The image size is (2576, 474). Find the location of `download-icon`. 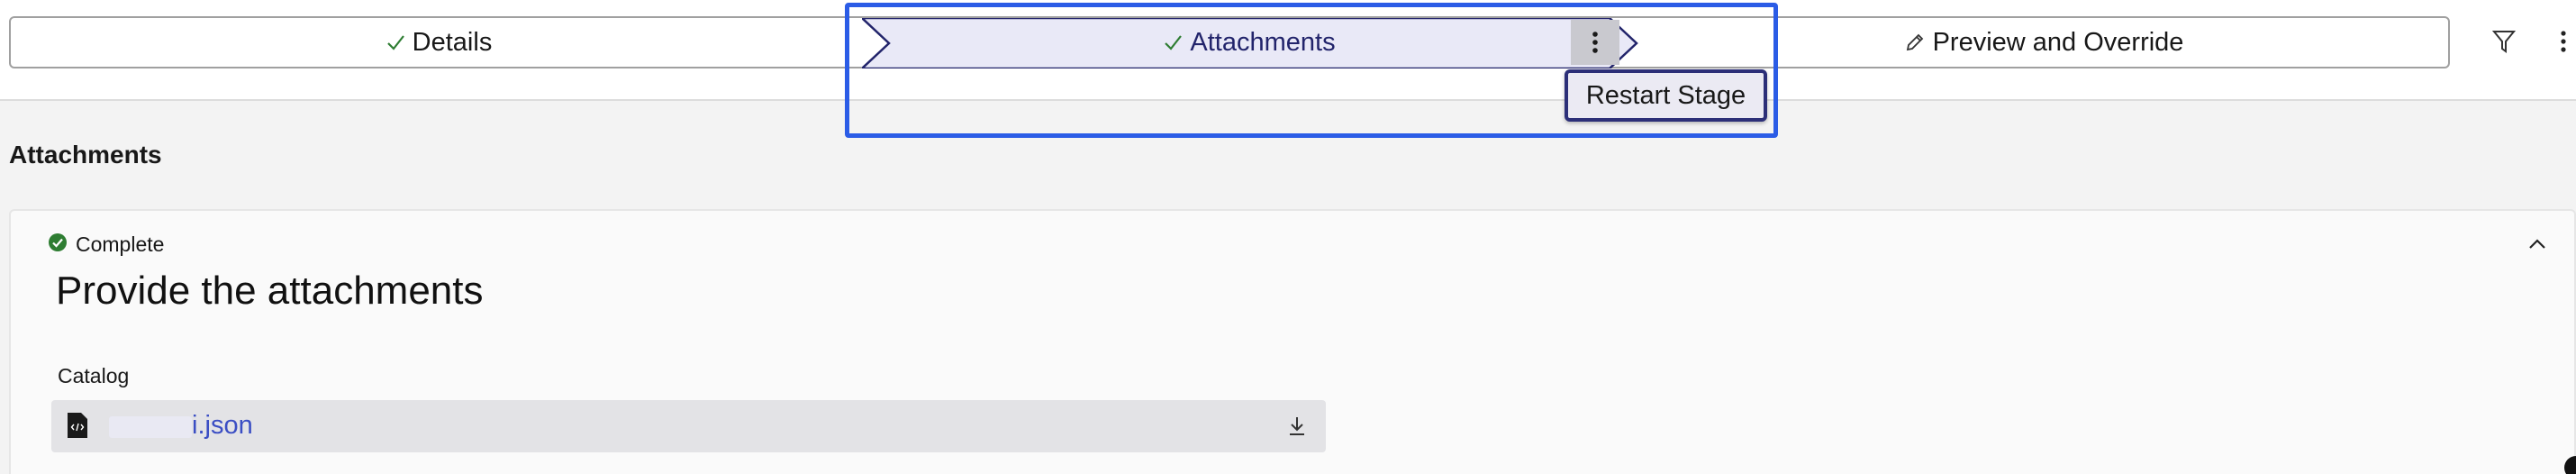

download-icon is located at coordinates (1297, 426).